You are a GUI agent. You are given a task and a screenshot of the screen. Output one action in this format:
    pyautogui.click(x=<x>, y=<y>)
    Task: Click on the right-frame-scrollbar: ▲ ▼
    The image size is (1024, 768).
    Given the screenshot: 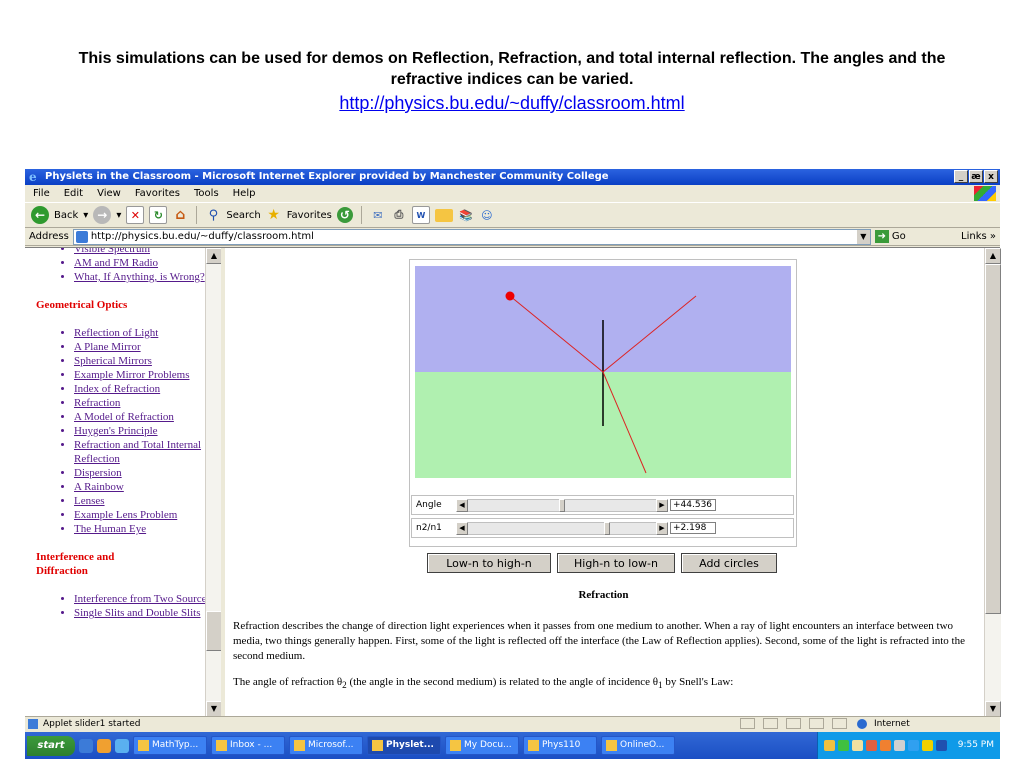 What is the action you would take?
    pyautogui.click(x=992, y=482)
    